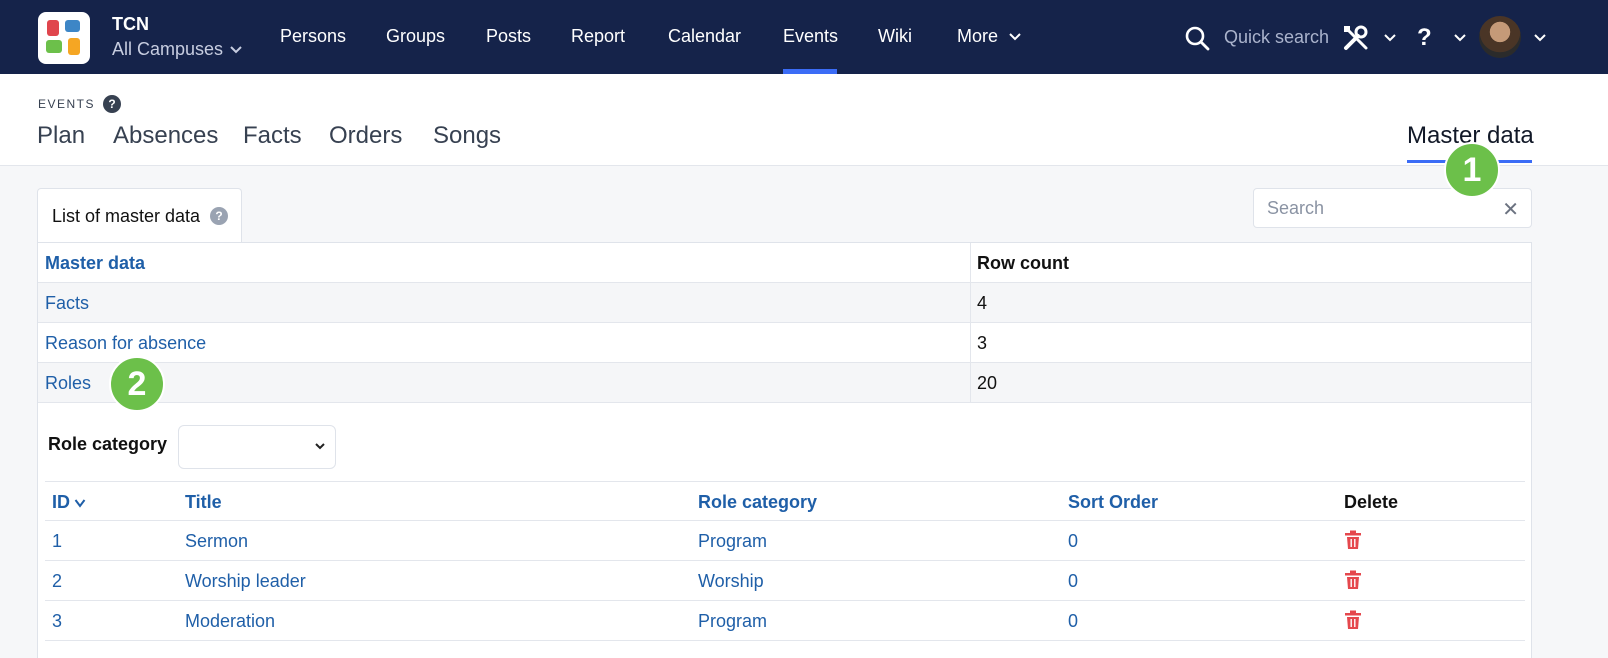 Image resolution: width=1608 pixels, height=658 pixels. Describe the element at coordinates (1371, 502) in the screenshot. I see `column-header-delete: Delete` at that location.